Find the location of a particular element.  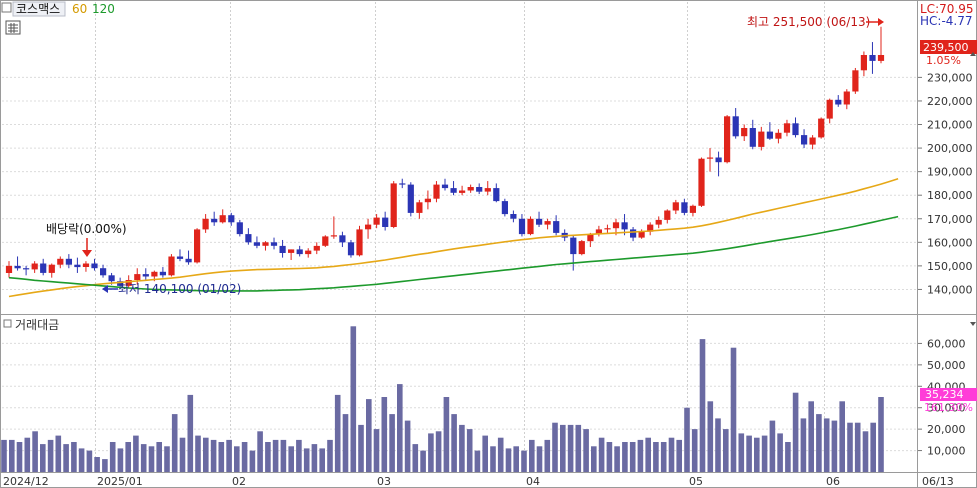

calculator-icon is located at coordinates (13, 27).